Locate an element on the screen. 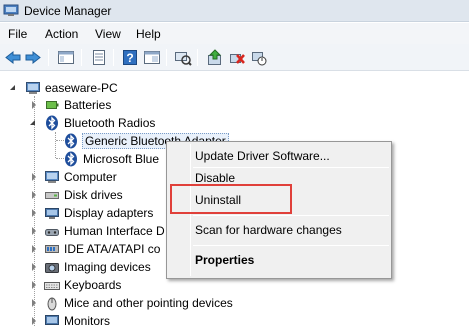 The image size is (469, 327). disable-icon is located at coordinates (259, 57).